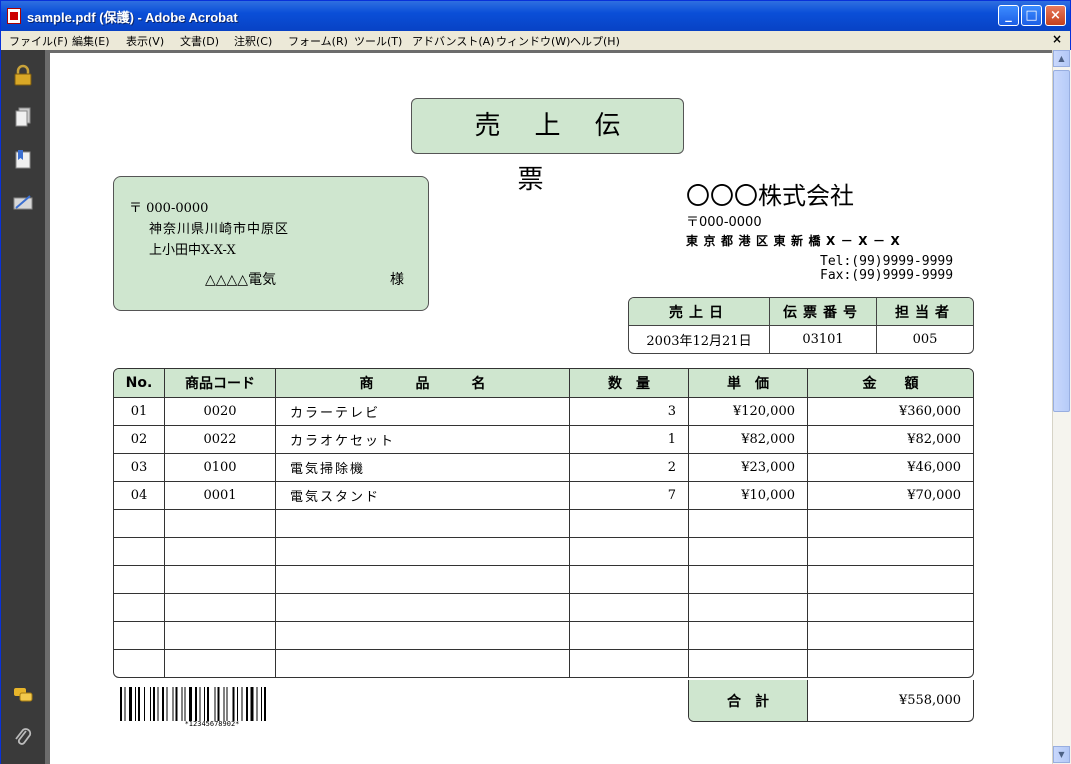 Image resolution: width=1071 pixels, height=764 pixels. What do you see at coordinates (1057, 39) in the screenshot?
I see `document-close-icon: ×` at bounding box center [1057, 39].